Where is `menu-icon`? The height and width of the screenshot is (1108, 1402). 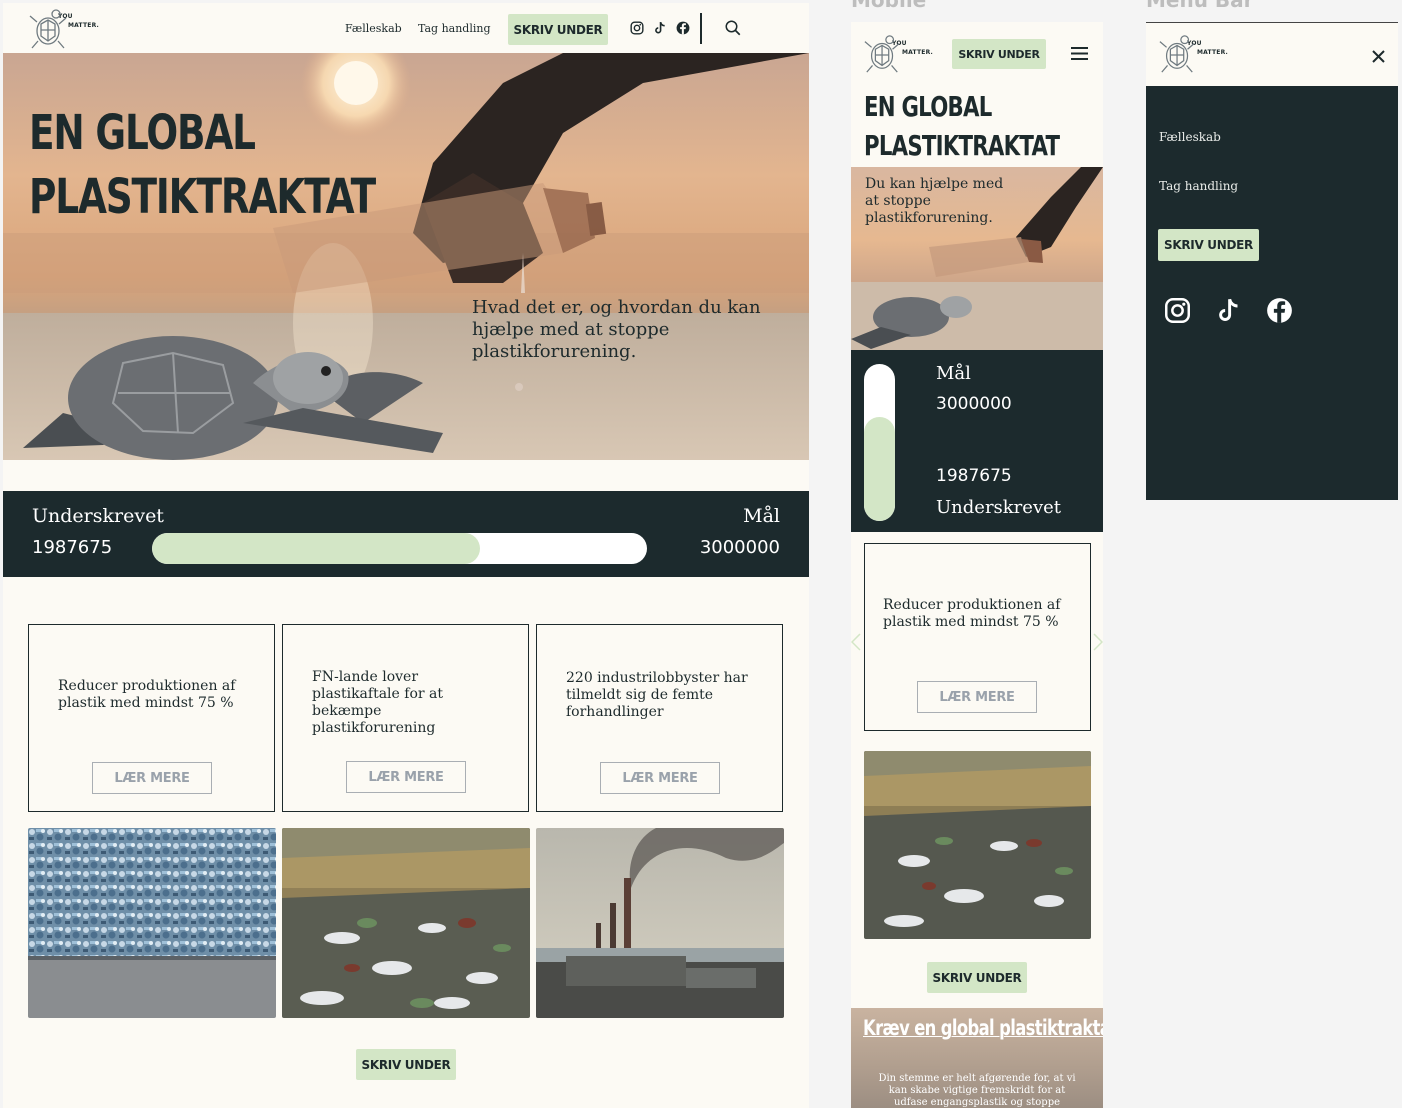 menu-icon is located at coordinates (1079, 53).